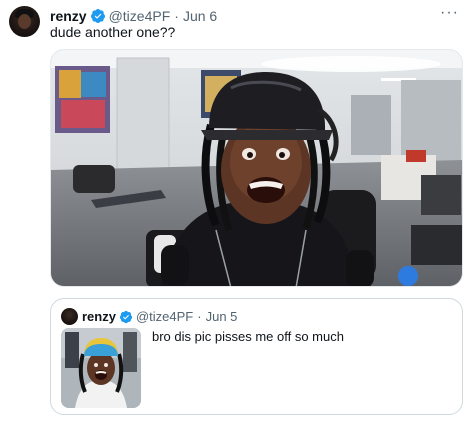  Describe the element at coordinates (113, 32) in the screenshot. I see `tweet-text: dude another one??` at that location.